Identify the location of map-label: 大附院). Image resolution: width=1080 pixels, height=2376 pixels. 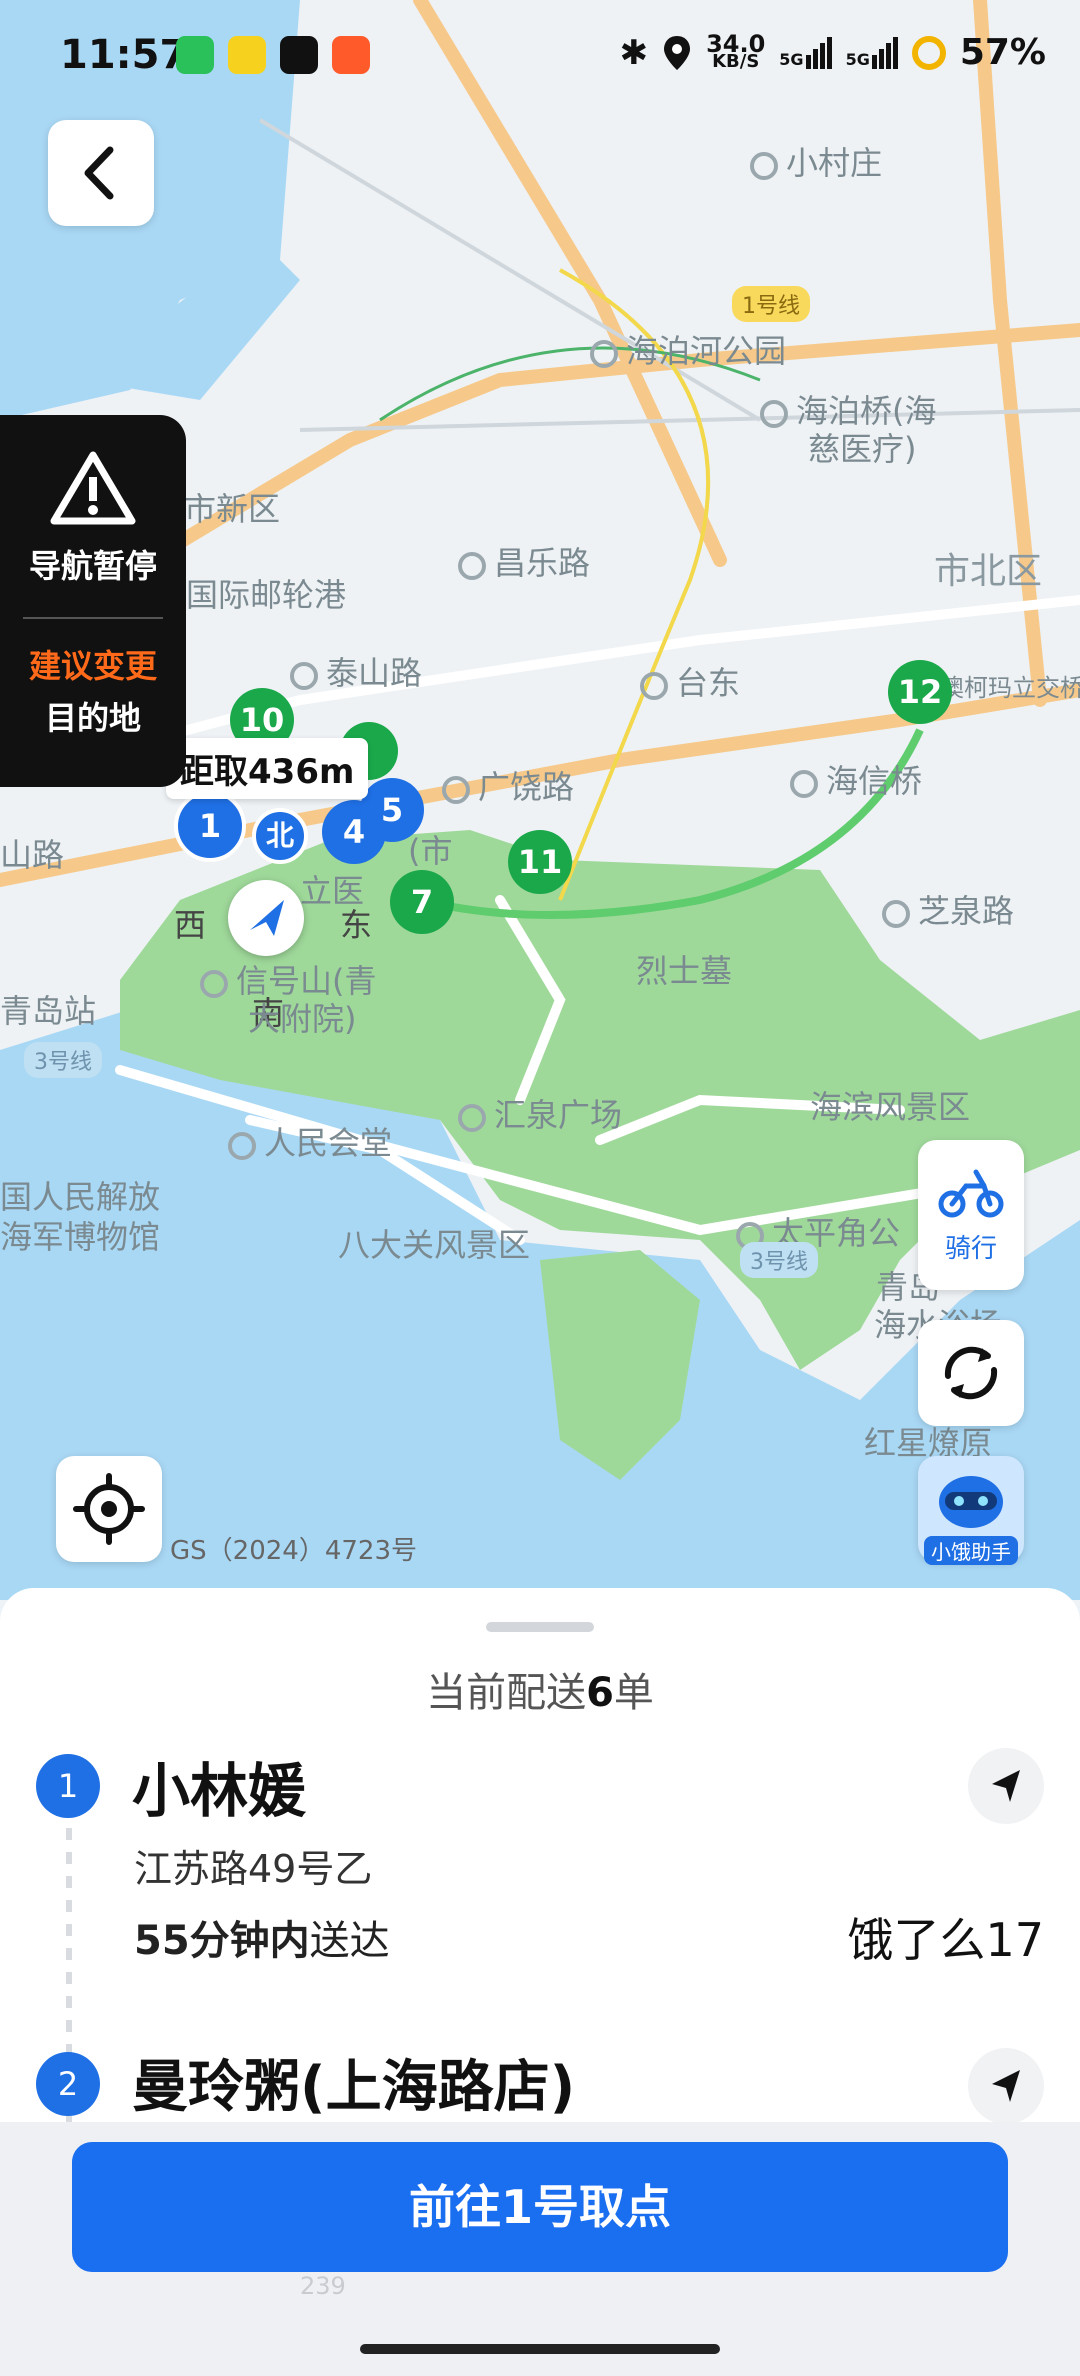
(302, 1019).